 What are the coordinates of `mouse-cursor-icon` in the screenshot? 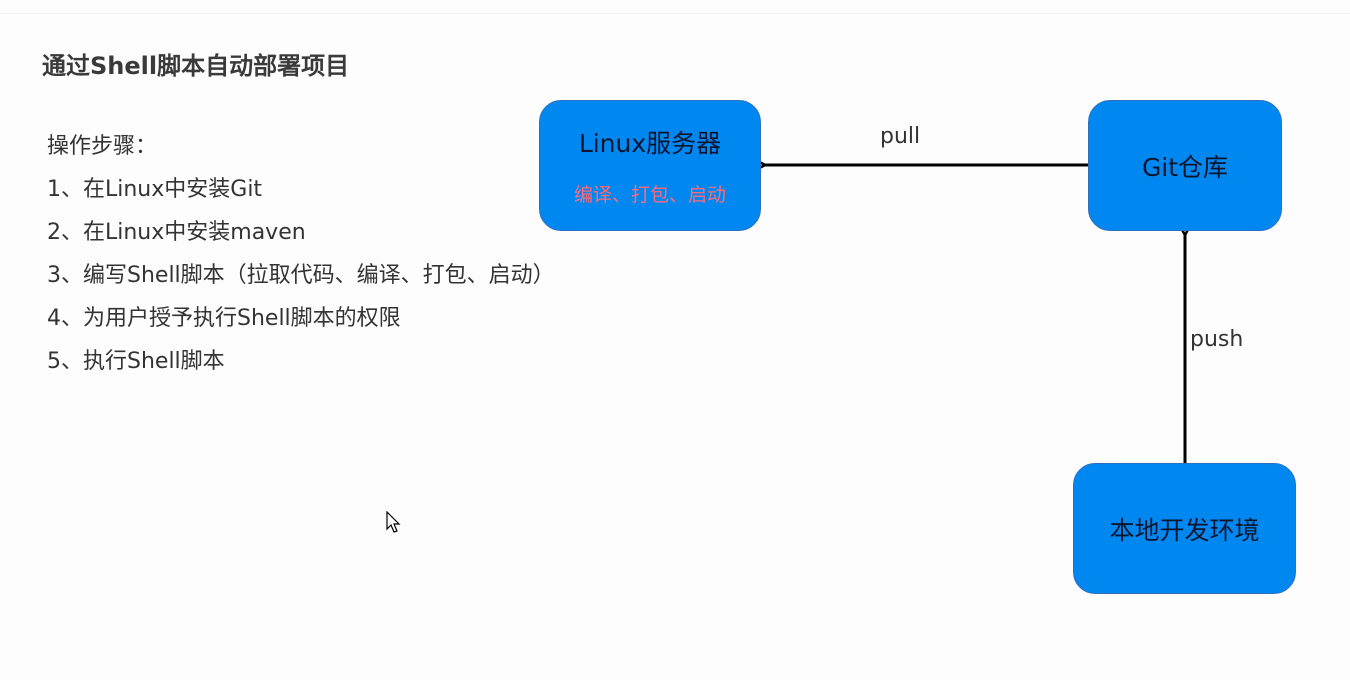 It's located at (393, 522).